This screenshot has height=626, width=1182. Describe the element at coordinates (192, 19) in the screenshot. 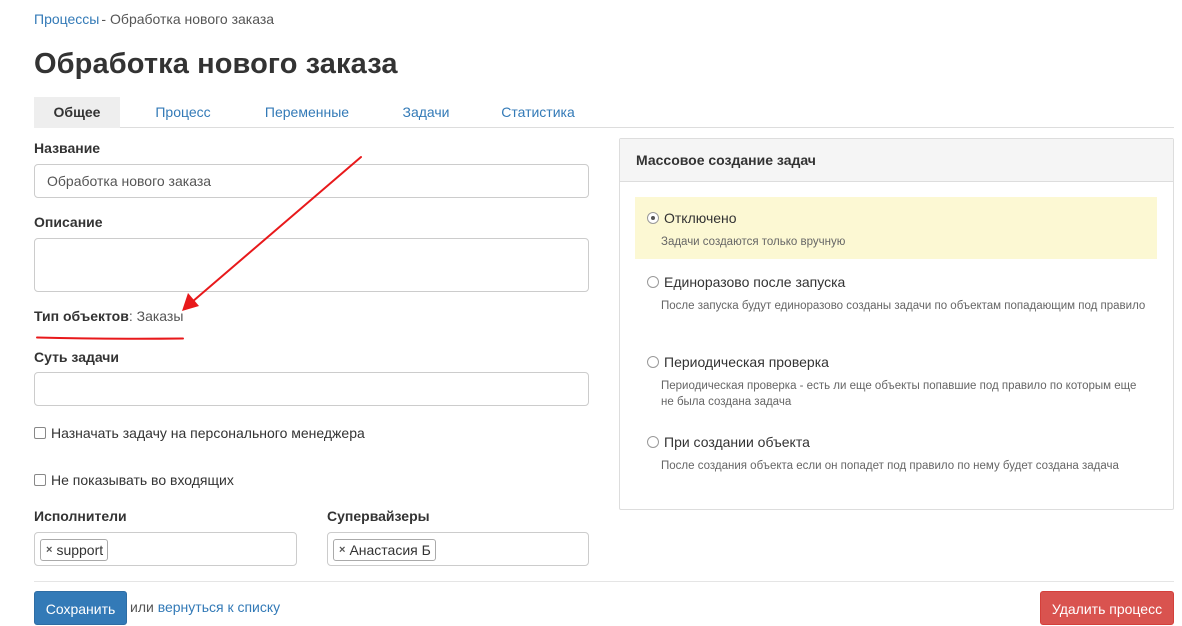

I see `breadcrumb-current: Обработка нового заказа` at that location.